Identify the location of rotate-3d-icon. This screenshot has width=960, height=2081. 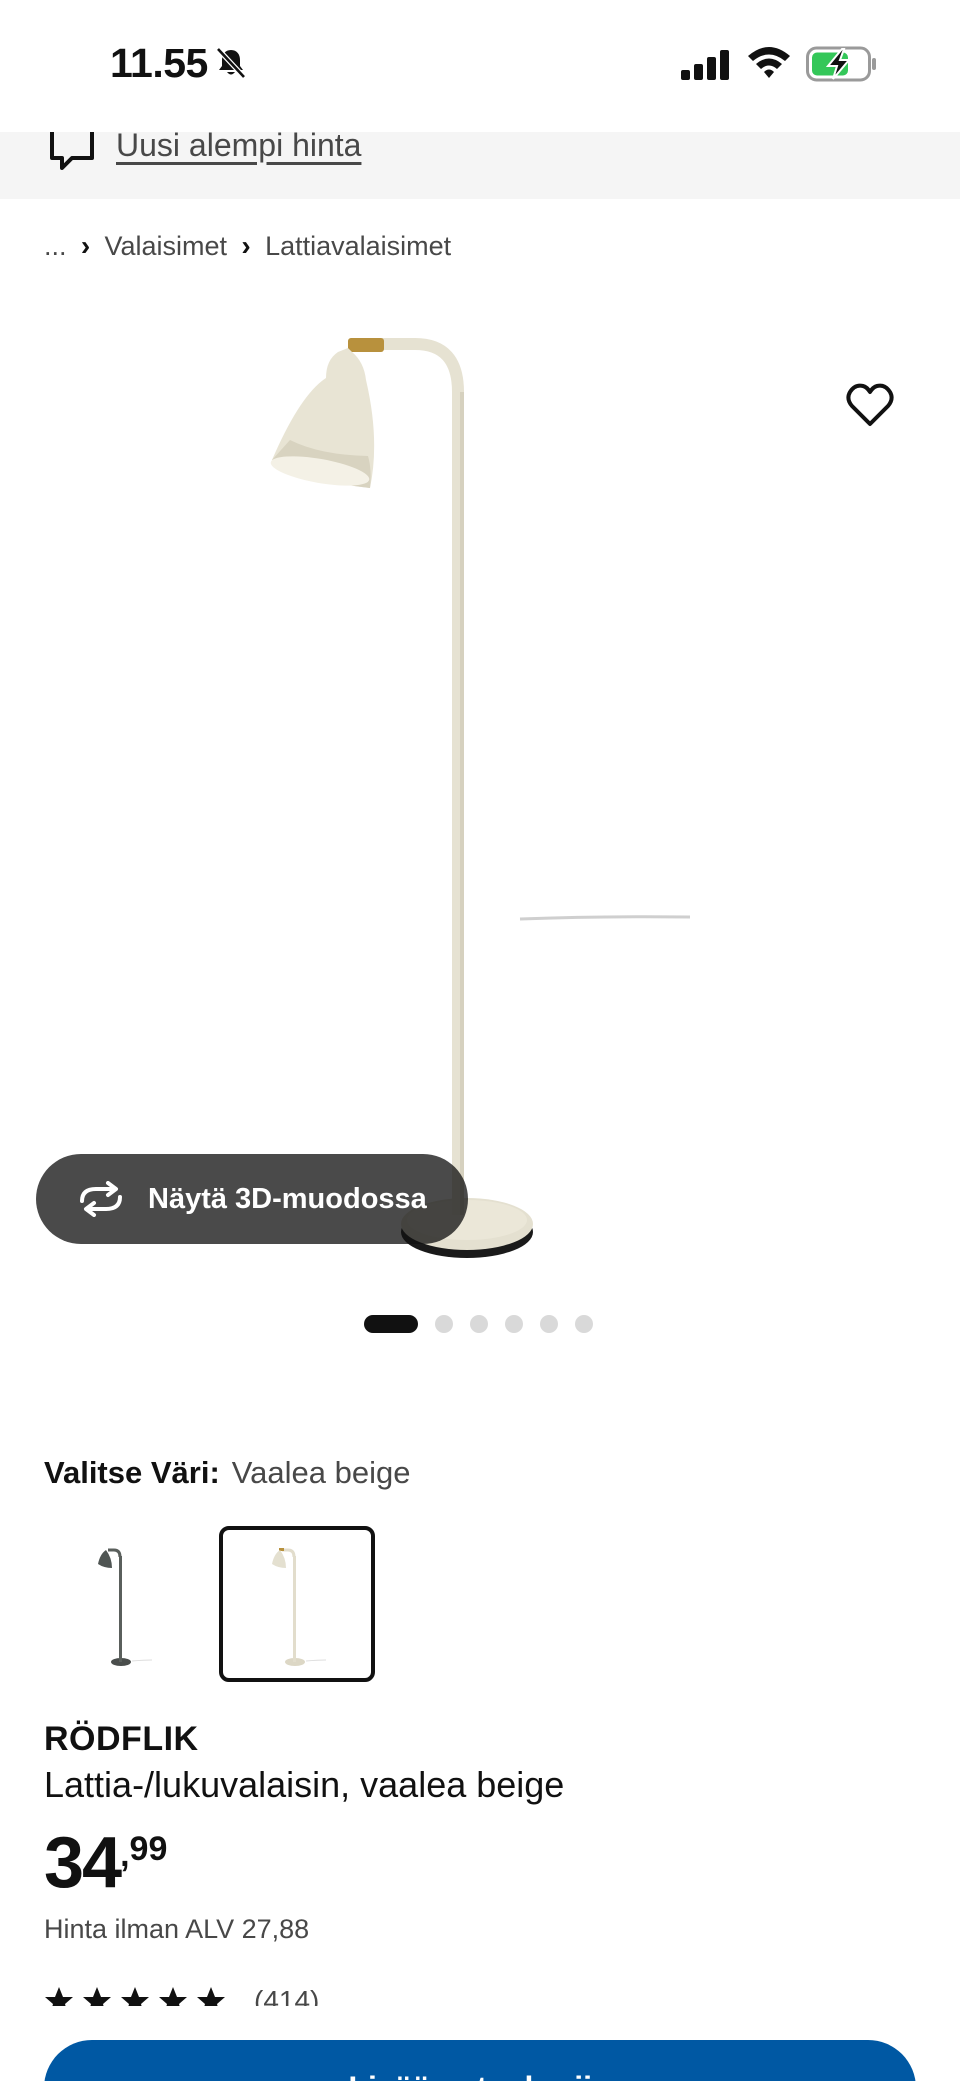
(101, 1199).